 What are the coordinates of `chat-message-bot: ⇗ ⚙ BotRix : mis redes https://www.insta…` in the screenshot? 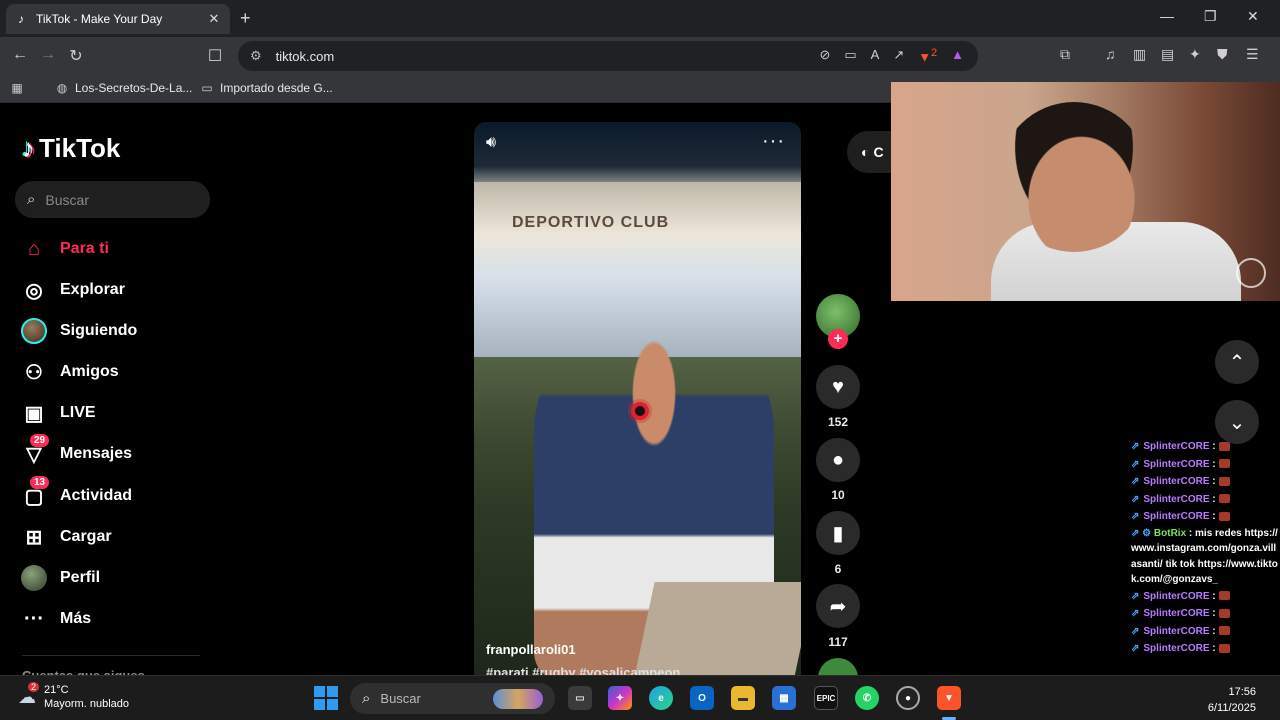 It's located at (1205, 557).